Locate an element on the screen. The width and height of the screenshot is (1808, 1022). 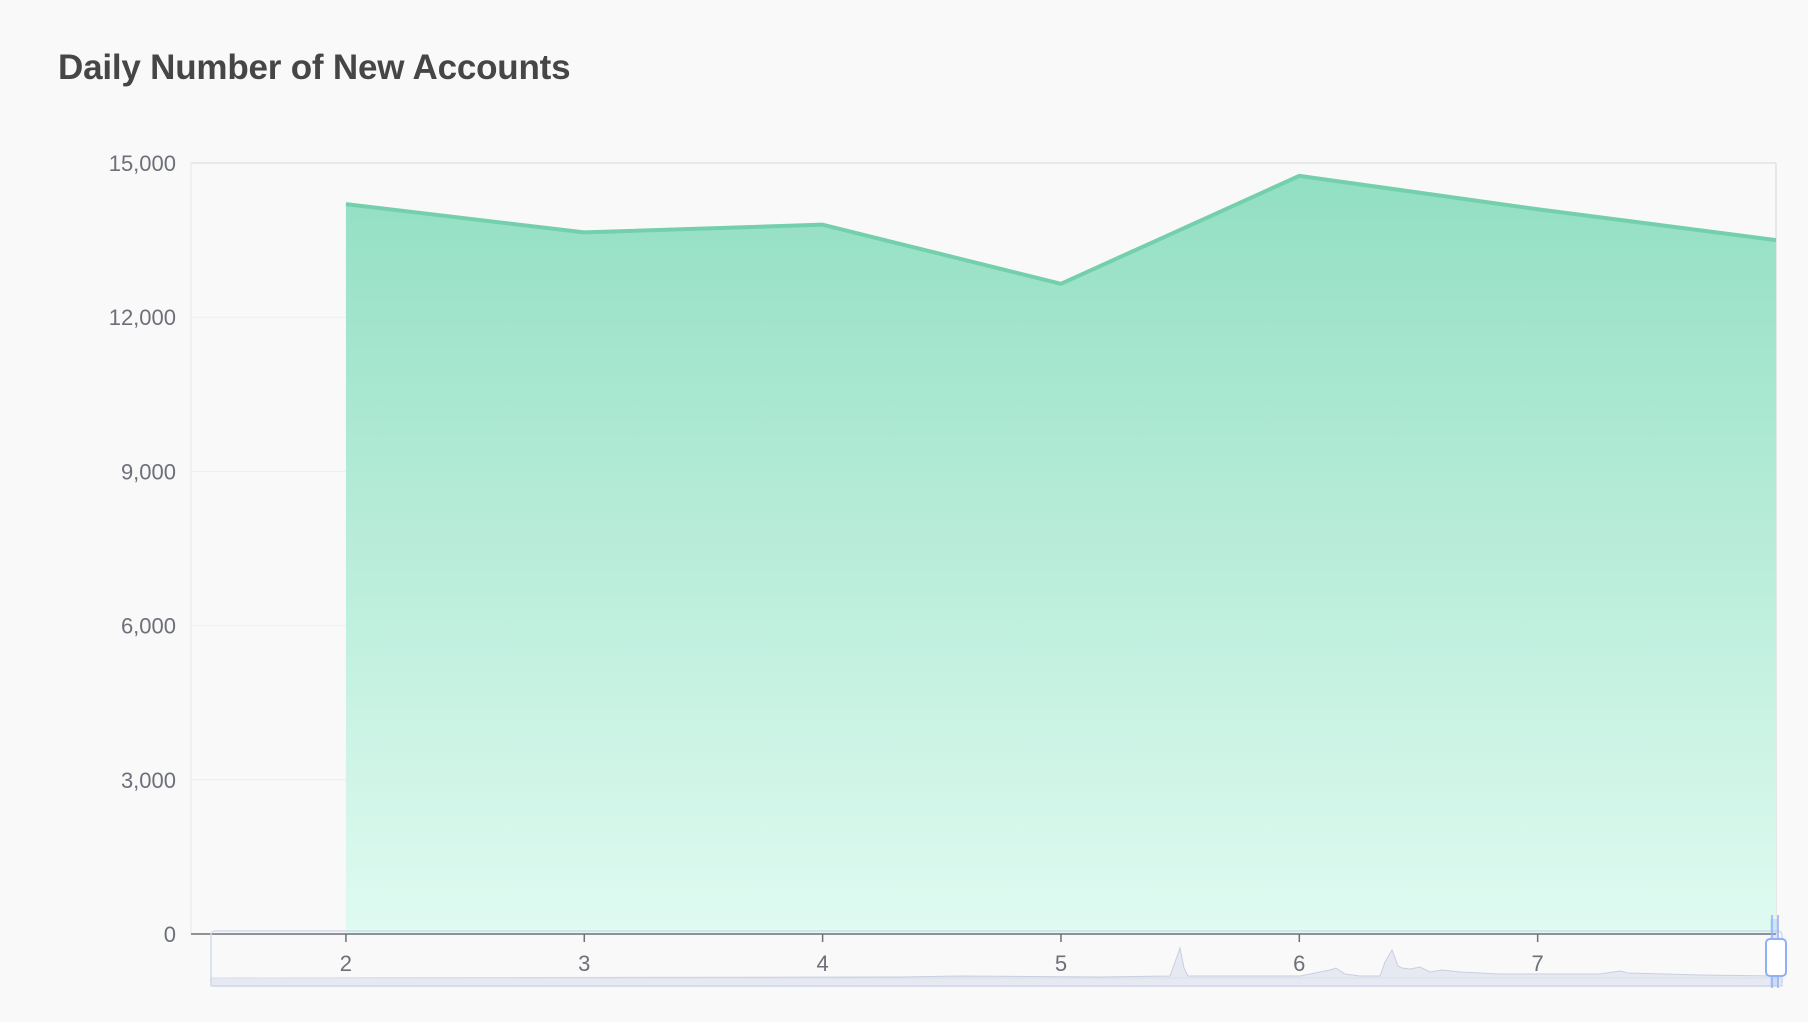
y-tick-label: 0 is located at coordinates (170, 934).